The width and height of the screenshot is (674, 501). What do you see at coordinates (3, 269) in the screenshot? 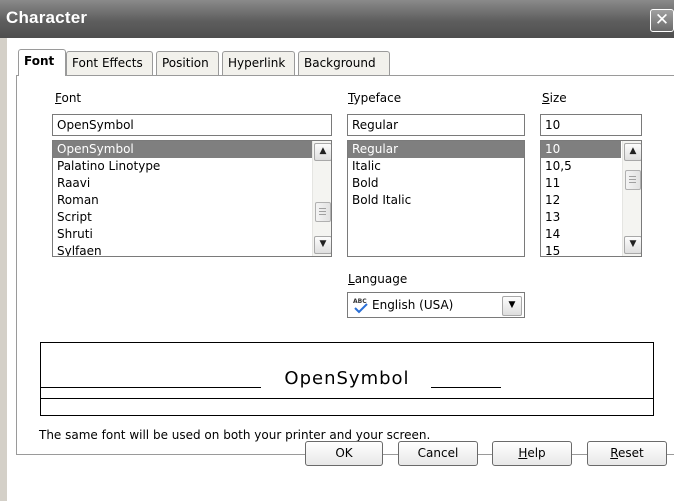
I see `window-frame` at bounding box center [3, 269].